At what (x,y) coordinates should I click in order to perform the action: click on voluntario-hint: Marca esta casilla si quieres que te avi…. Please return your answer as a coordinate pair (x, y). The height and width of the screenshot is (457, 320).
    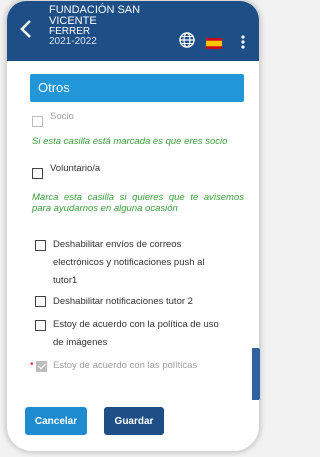
    Looking at the image, I should click on (138, 203).